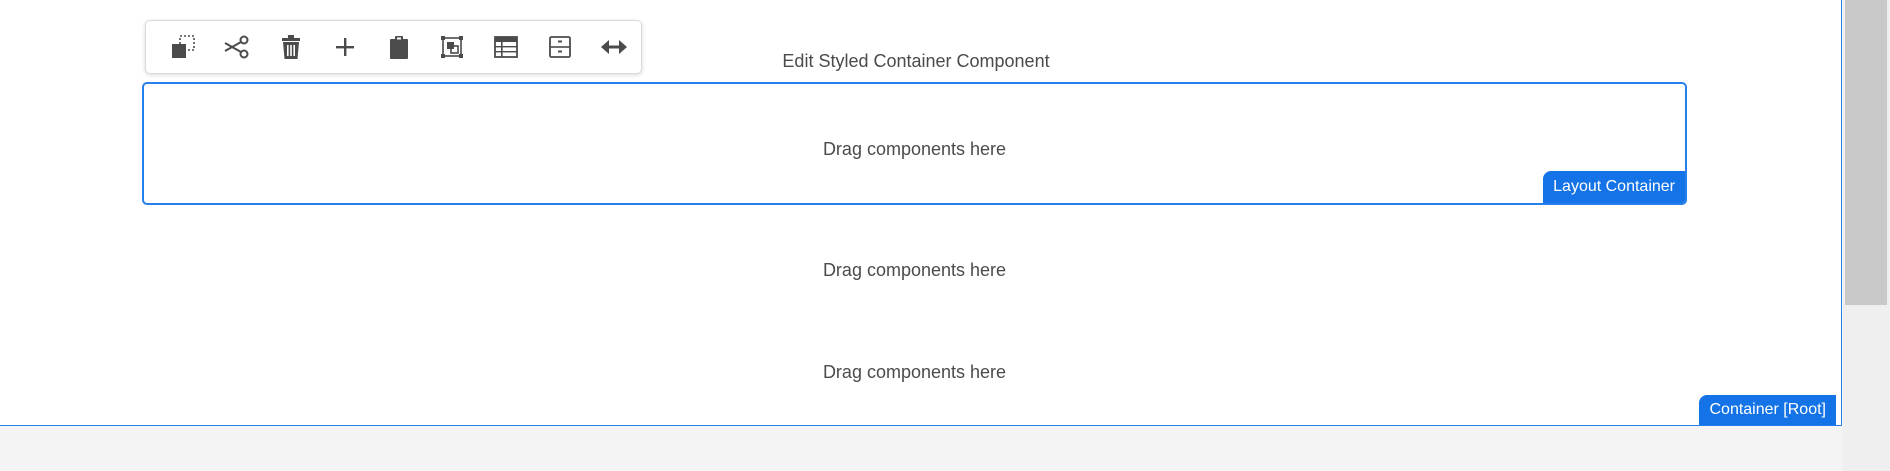 The width and height of the screenshot is (1890, 471). I want to click on group-button, so click(452, 47).